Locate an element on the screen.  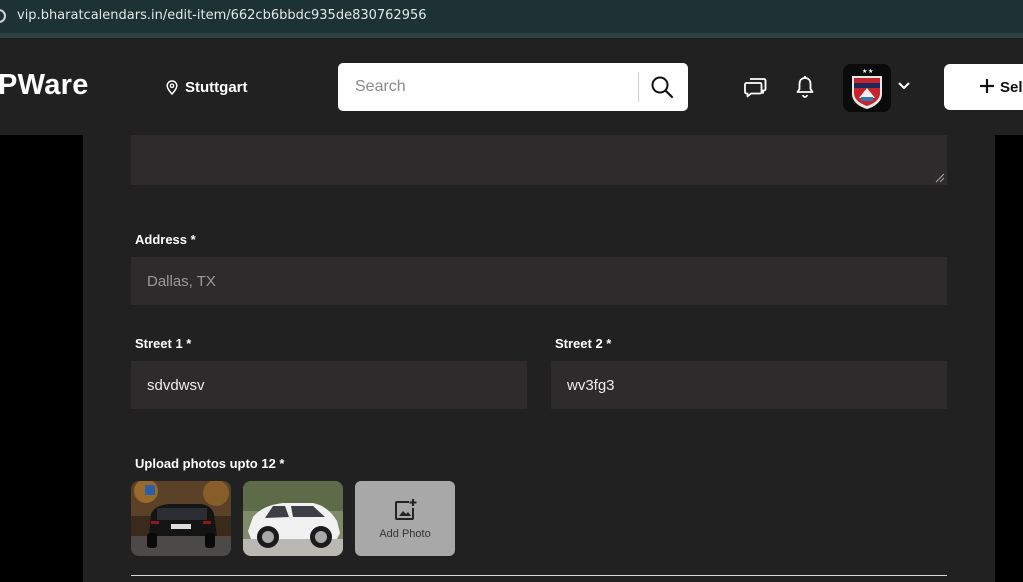
location-selector: Stuttgart is located at coordinates (207, 87).